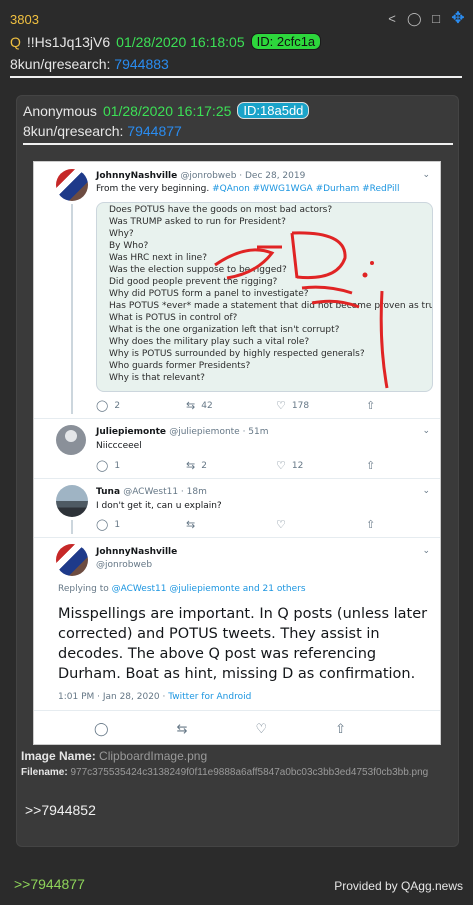 This screenshot has height=905, width=473. Describe the element at coordinates (286, 41) in the screenshot. I see `poster-id-badge: ID: 2cfc1a` at that location.